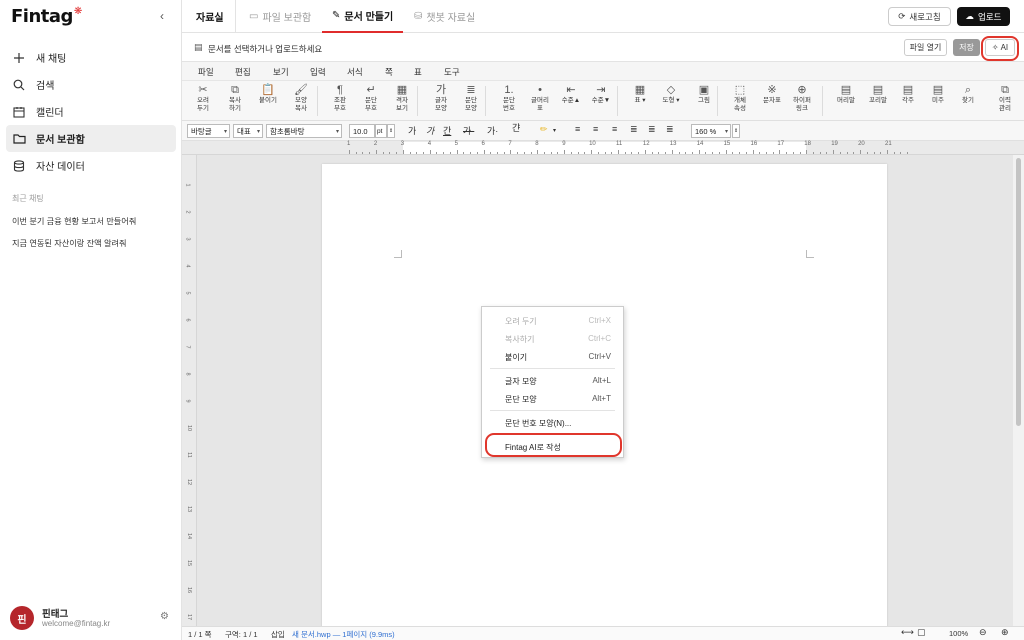 This screenshot has height=640, width=1024. I want to click on align-justify-icon: ≣, so click(634, 129).